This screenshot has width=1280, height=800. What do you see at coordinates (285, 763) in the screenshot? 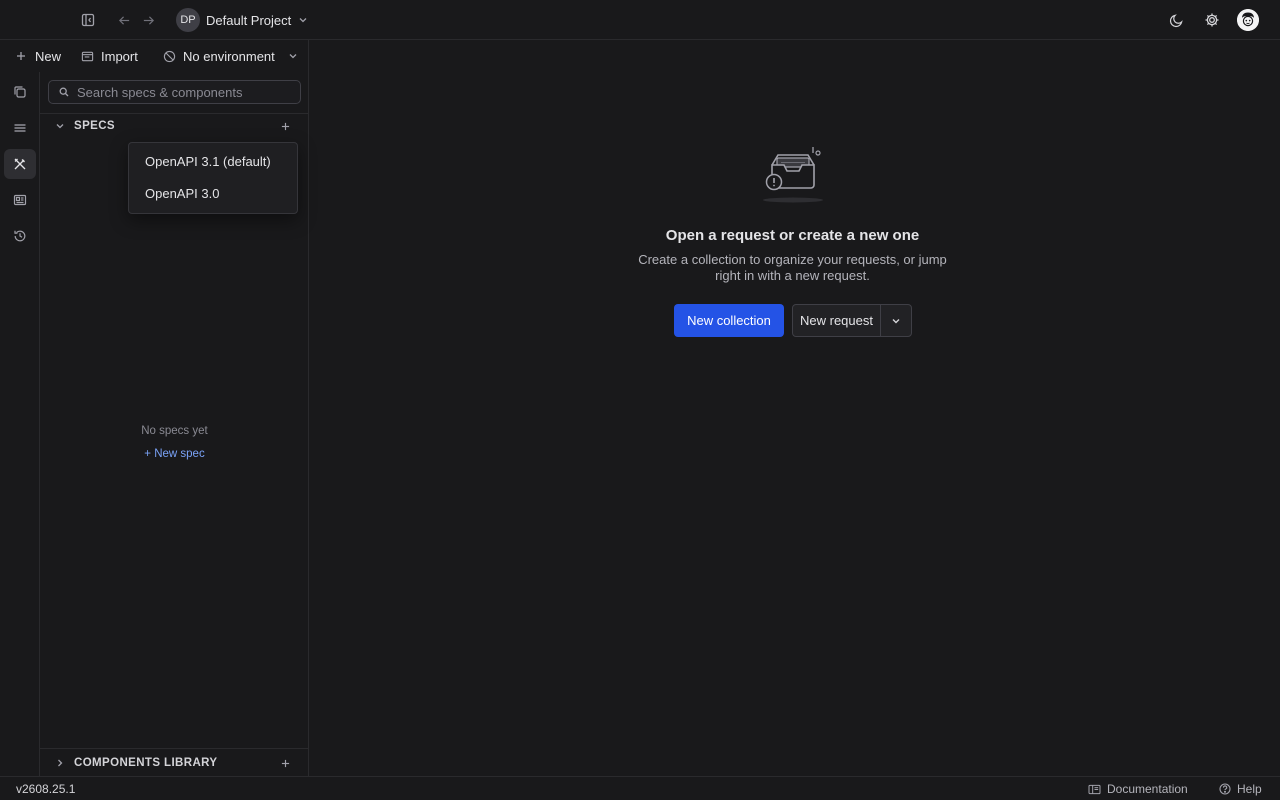
I see `add-component-plus-icon` at bounding box center [285, 763].